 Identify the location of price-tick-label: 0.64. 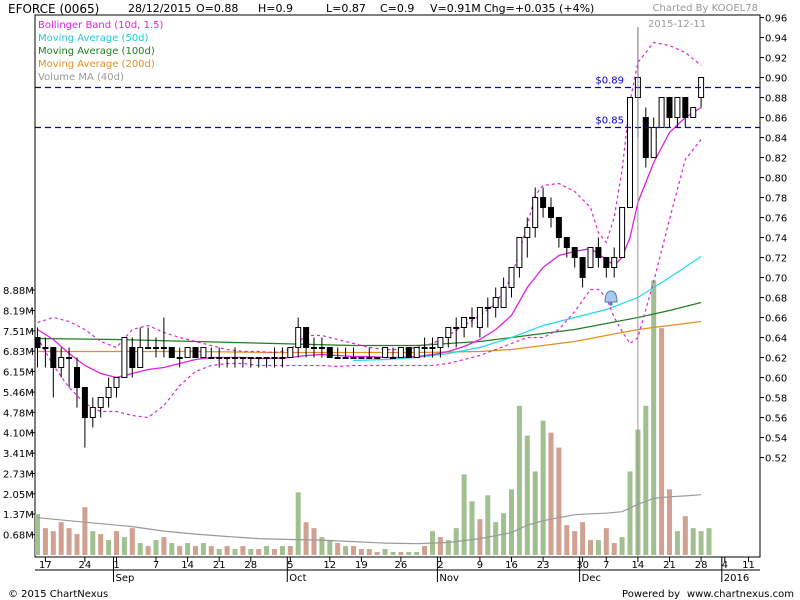
(776, 339).